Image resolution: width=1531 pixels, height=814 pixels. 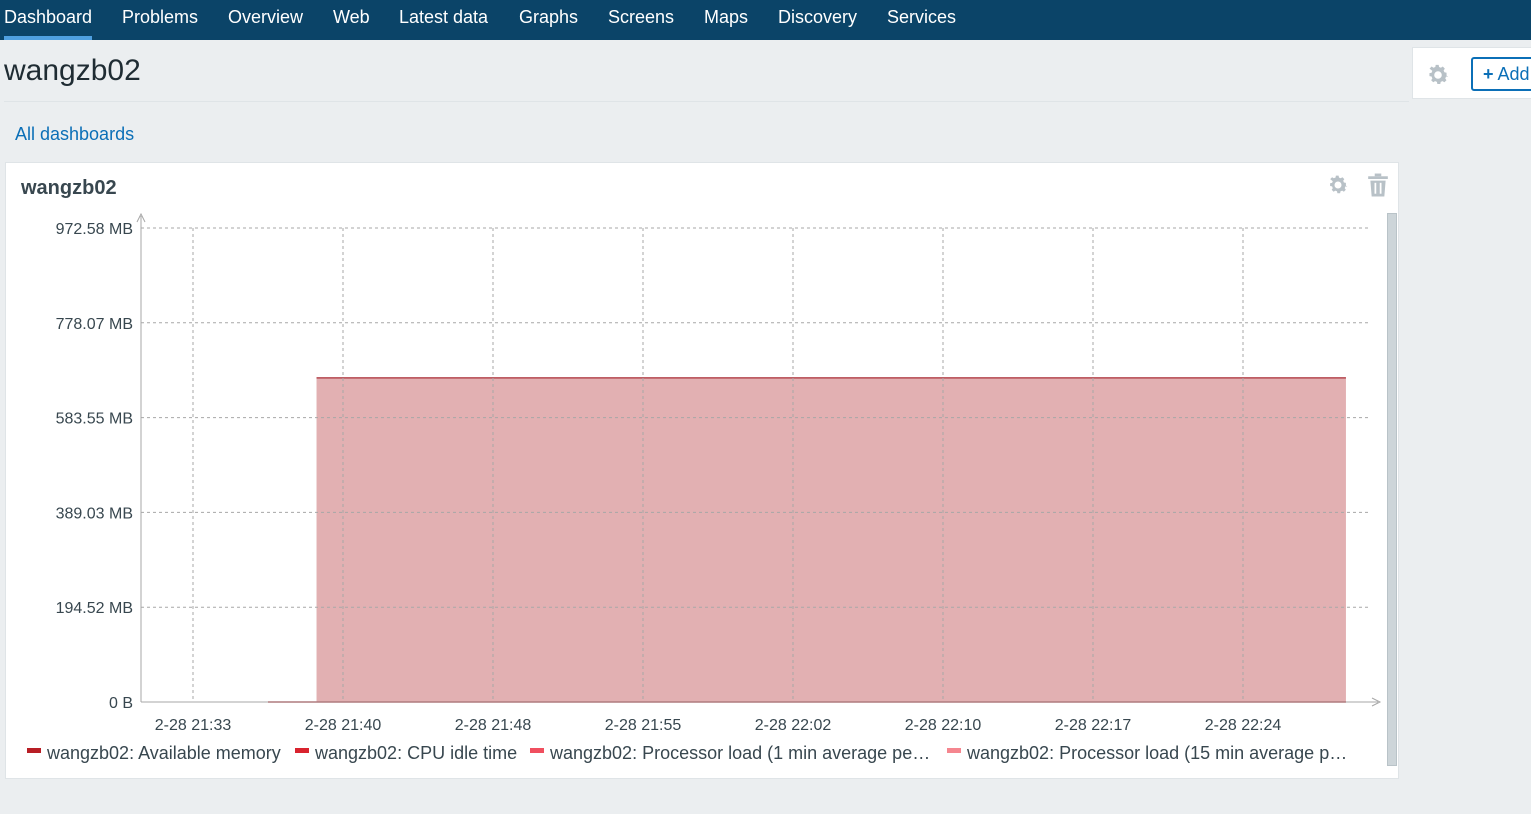 I want to click on x-tick-label: 2-28 21:55, so click(x=643, y=725).